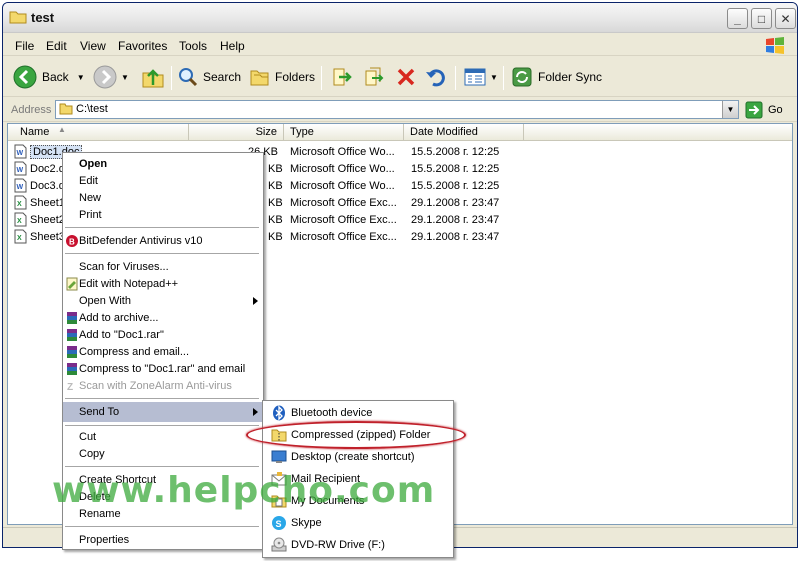 Image resolution: width=800 pixels, height=561 pixels. I want to click on menu-file: File, so click(24, 46).